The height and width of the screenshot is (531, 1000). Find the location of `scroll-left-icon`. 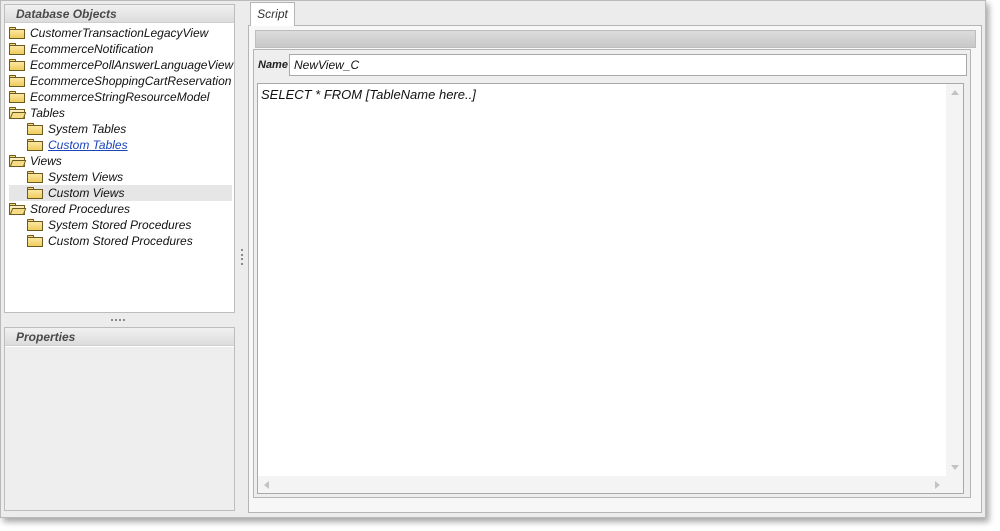

scroll-left-icon is located at coordinates (266, 485).